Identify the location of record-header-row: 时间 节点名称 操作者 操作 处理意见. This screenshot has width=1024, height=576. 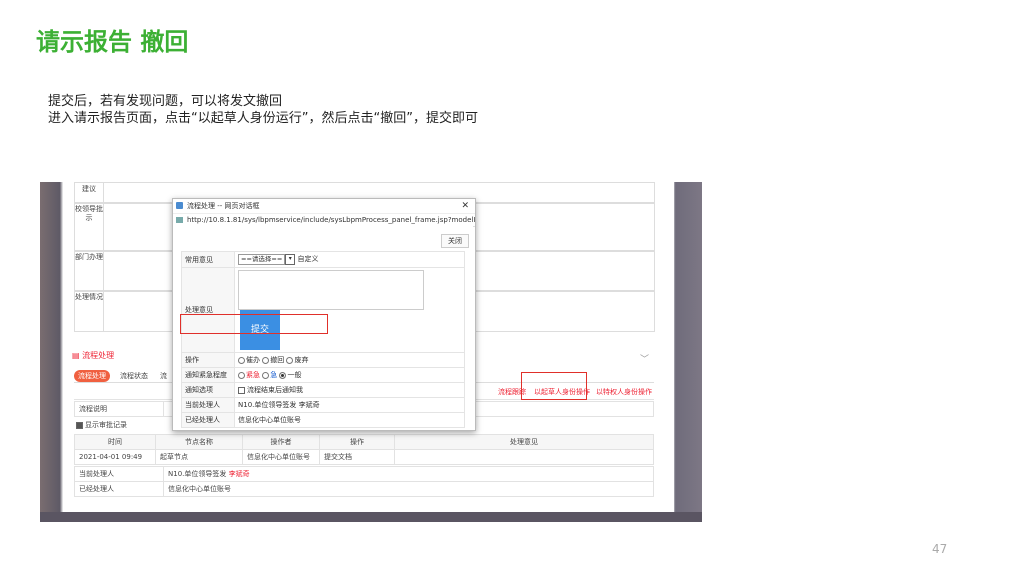
(364, 442).